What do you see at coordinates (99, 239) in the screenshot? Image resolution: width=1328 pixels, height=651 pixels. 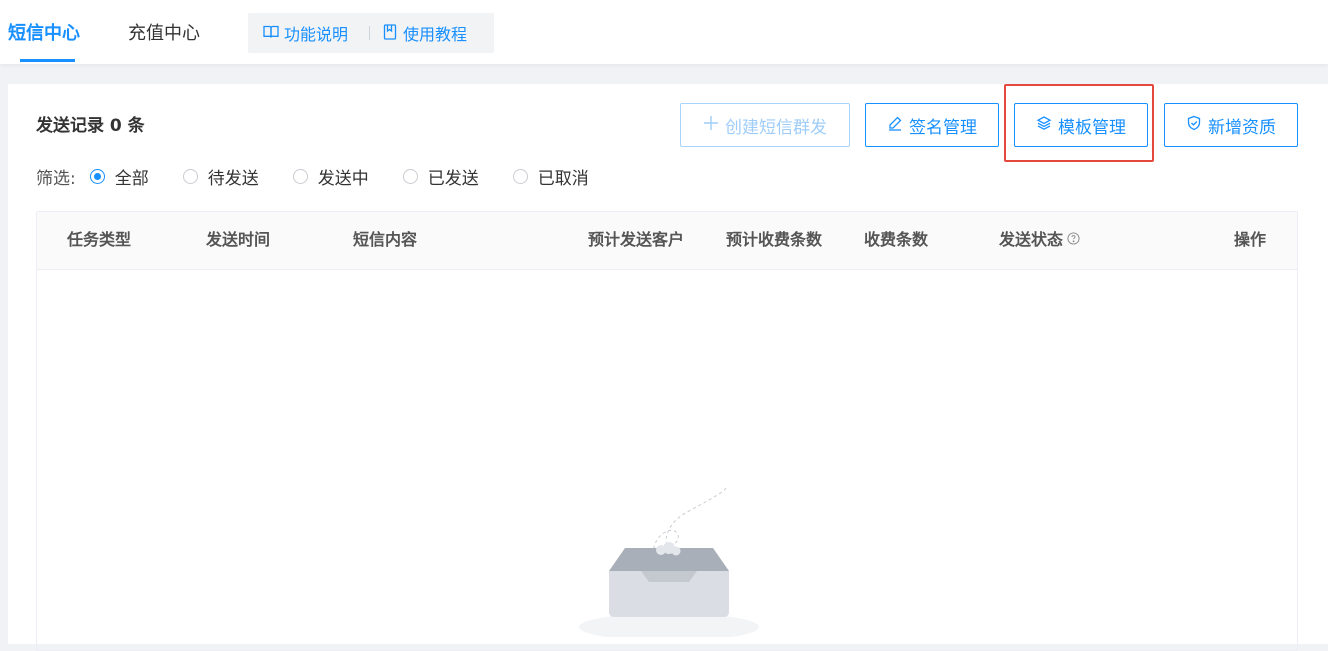 I see `column-header-task-type: 任务类型` at bounding box center [99, 239].